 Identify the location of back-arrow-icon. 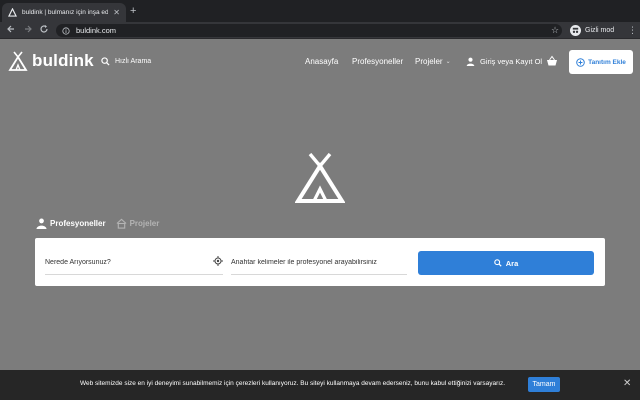
(11, 30).